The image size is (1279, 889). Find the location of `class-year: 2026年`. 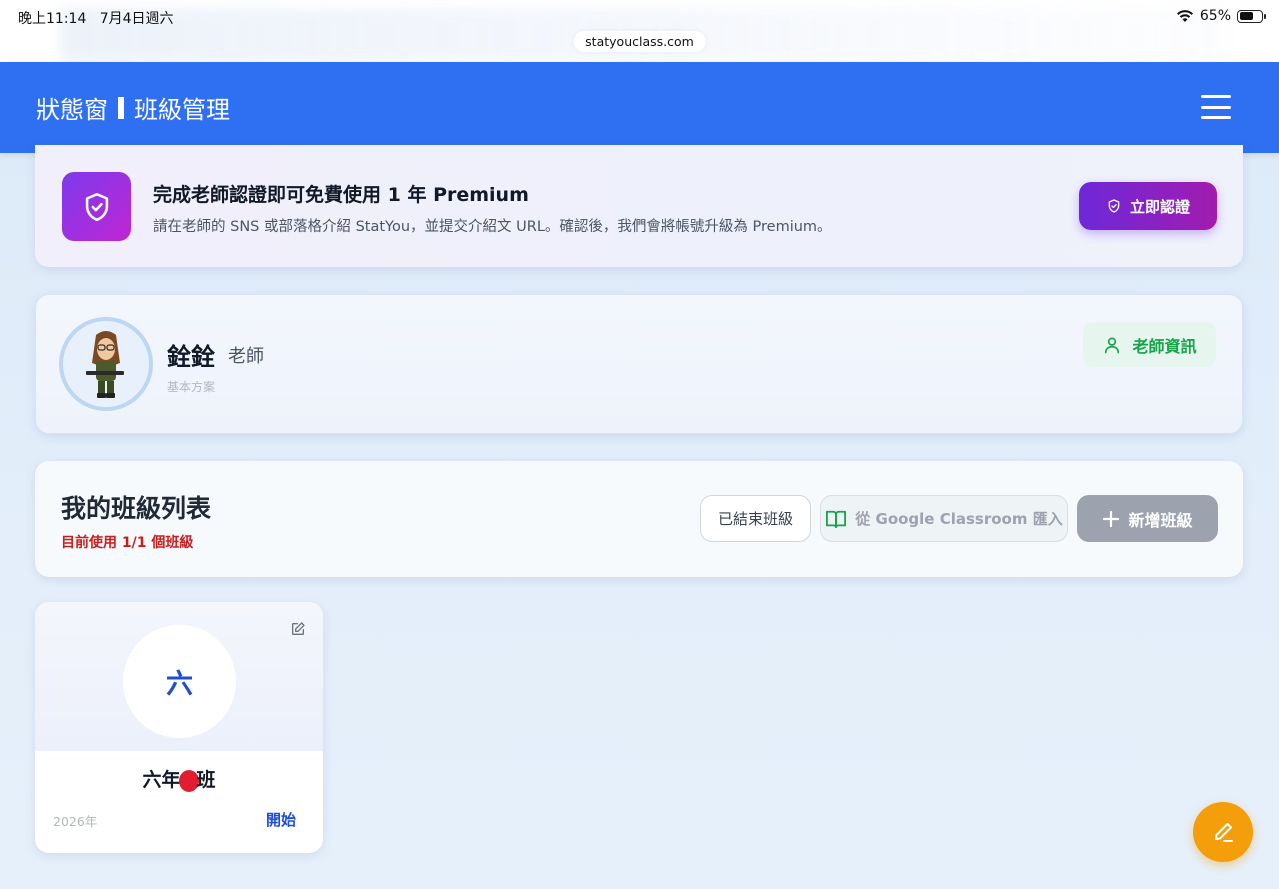

class-year: 2026年 is located at coordinates (75, 821).